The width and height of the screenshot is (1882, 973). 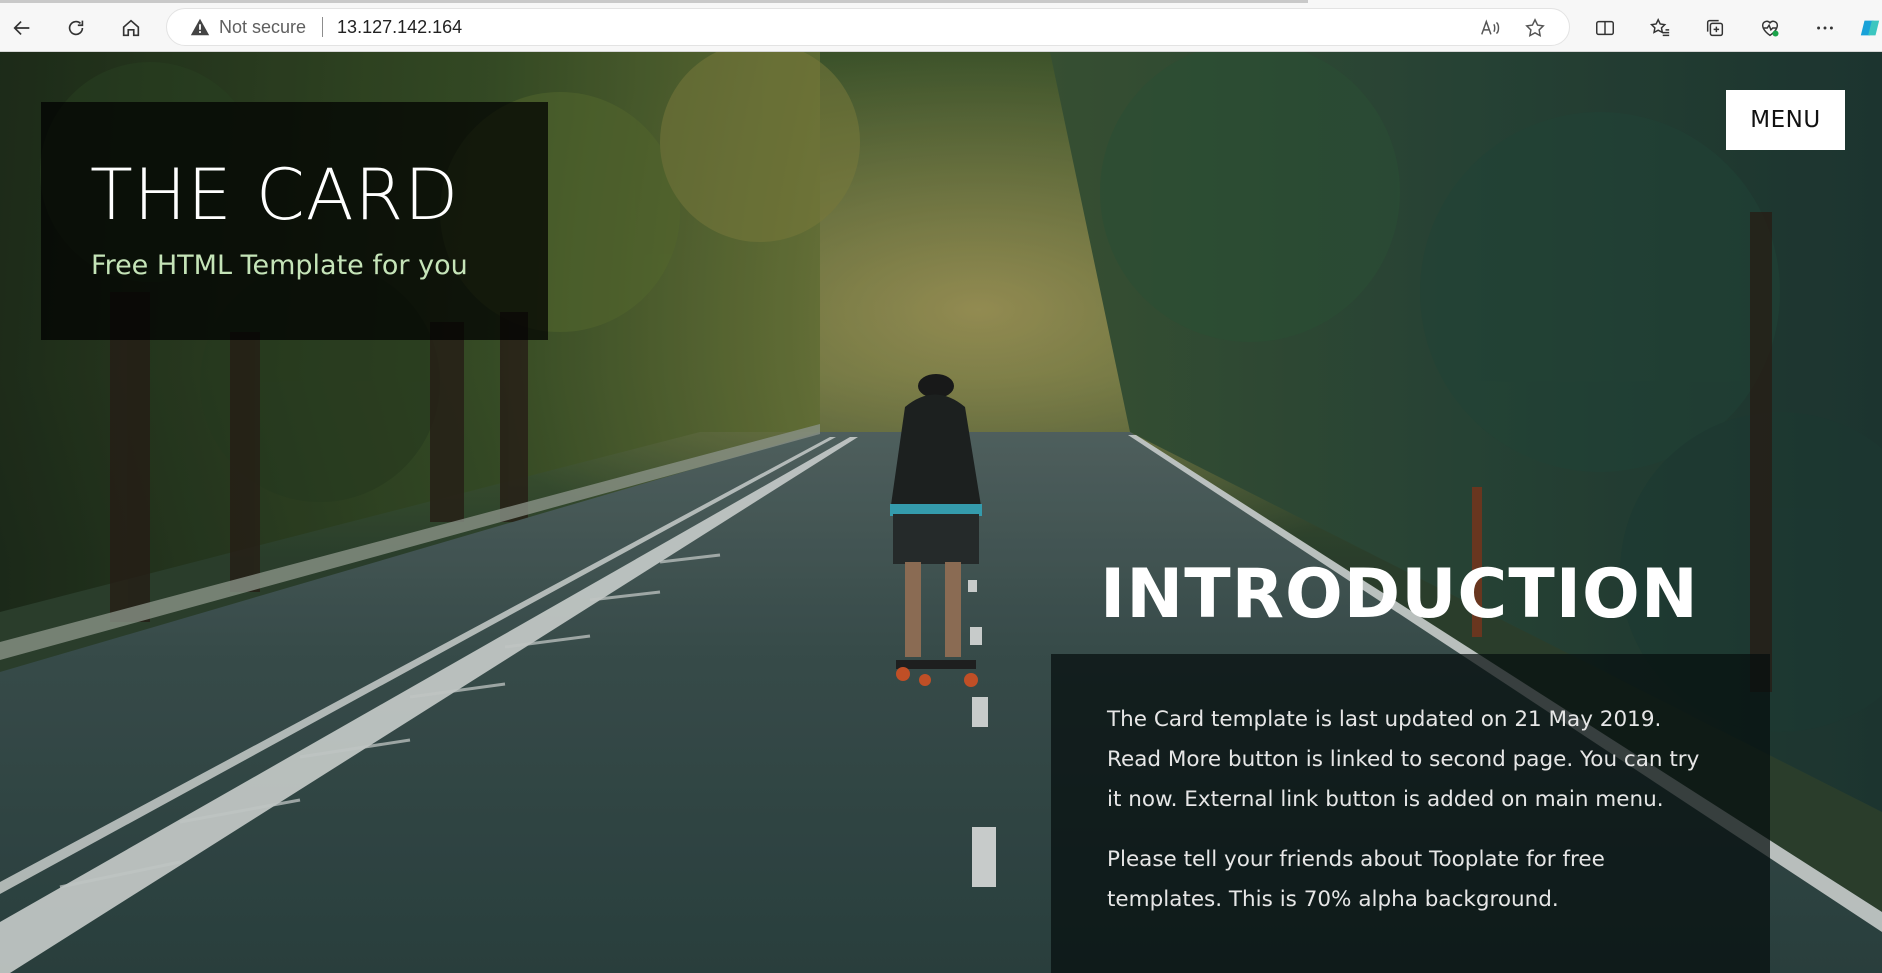 I want to click on collections-icon, so click(x=1715, y=28).